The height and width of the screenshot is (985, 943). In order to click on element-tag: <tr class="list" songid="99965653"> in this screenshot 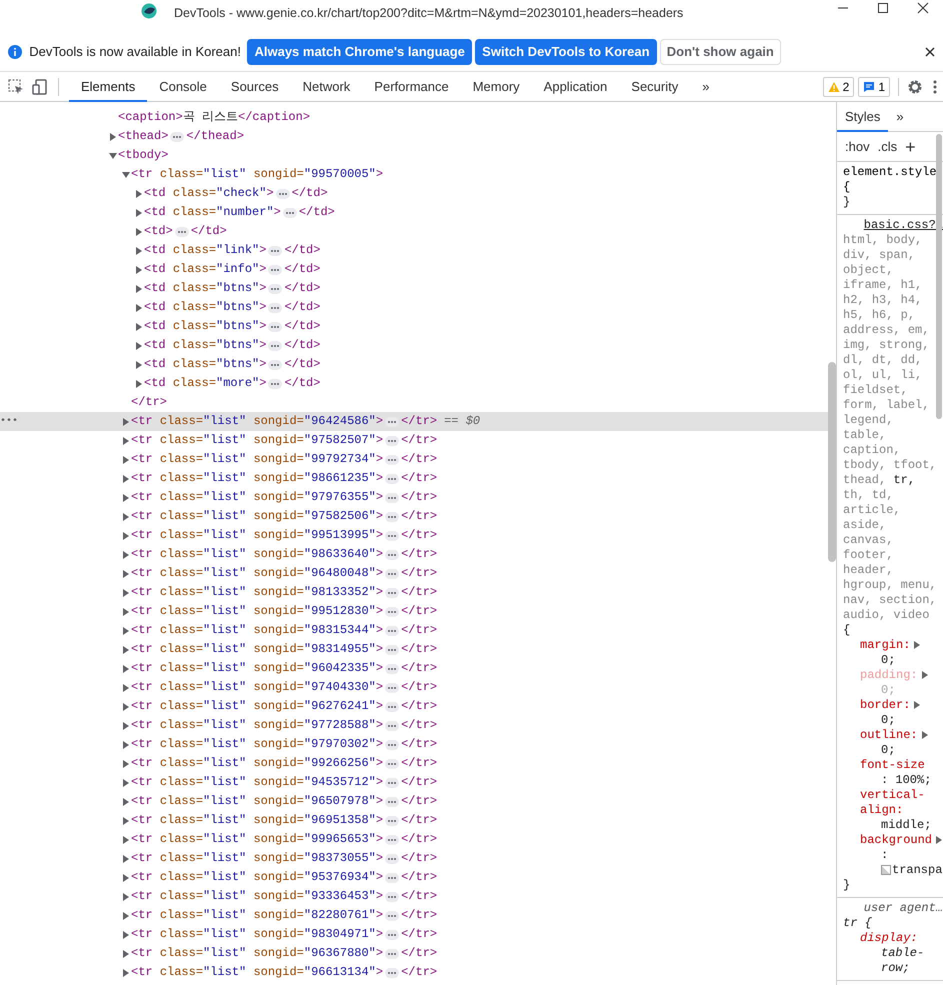, I will do `click(257, 839)`.